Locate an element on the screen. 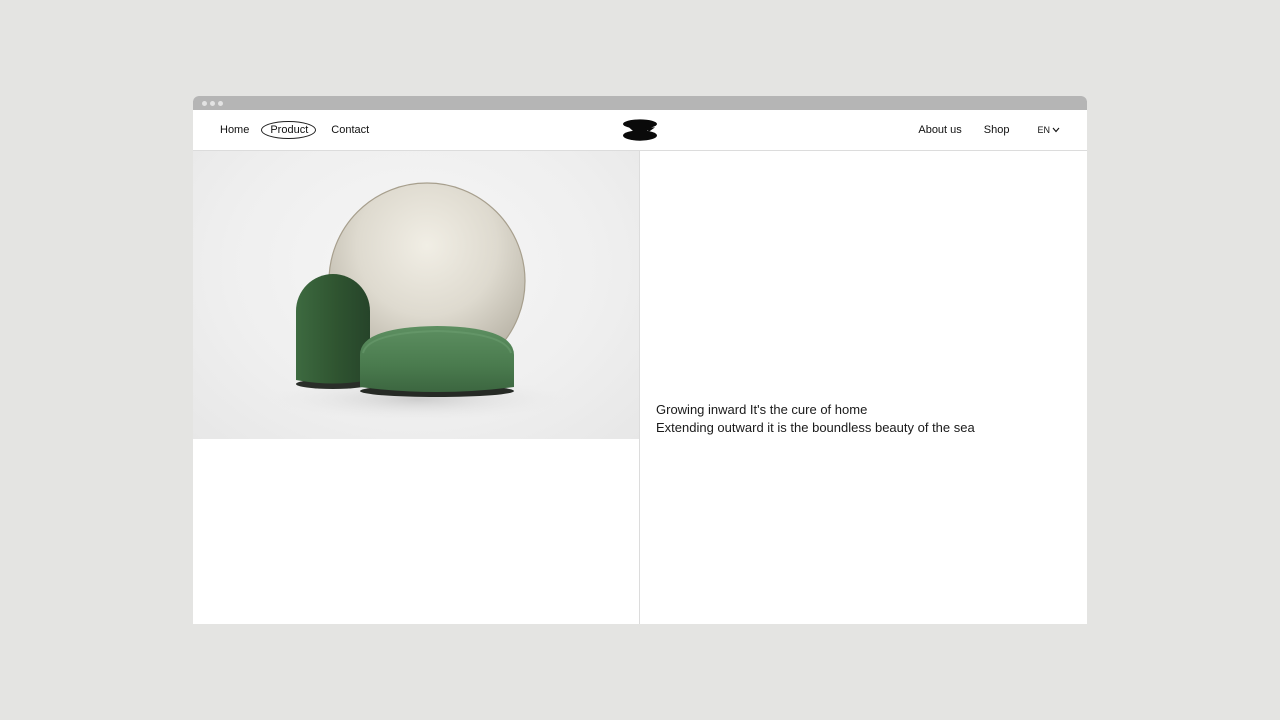 This screenshot has width=1280, height=720. column-divider is located at coordinates (639, 387).